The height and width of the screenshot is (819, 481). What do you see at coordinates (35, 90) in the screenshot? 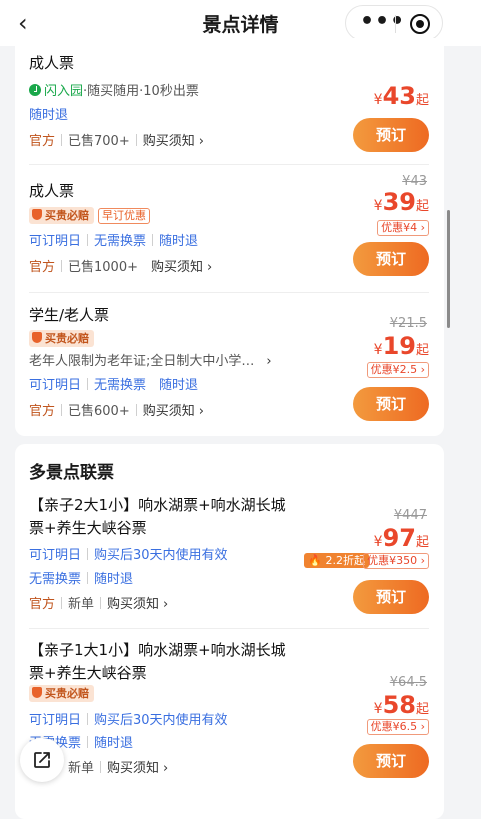
I see `clock-icon` at bounding box center [35, 90].